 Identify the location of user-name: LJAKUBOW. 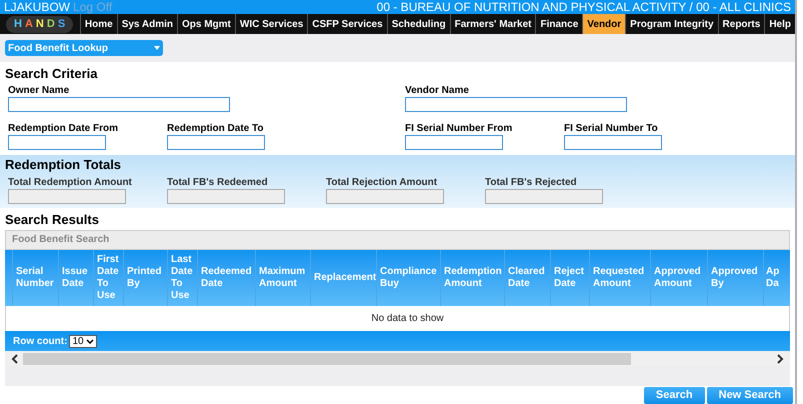
(37, 7).